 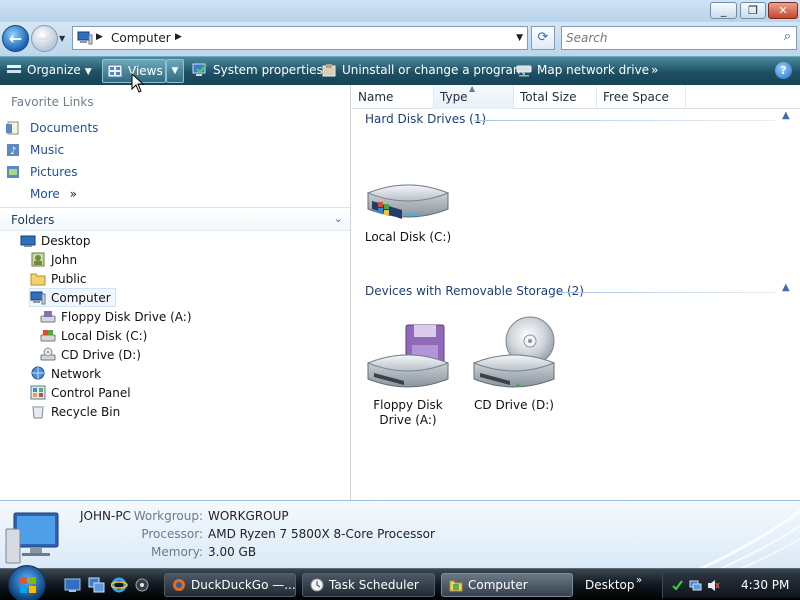 What do you see at coordinates (101, 355) in the screenshot?
I see `tree-item-label: CD Drive (D:)` at bounding box center [101, 355].